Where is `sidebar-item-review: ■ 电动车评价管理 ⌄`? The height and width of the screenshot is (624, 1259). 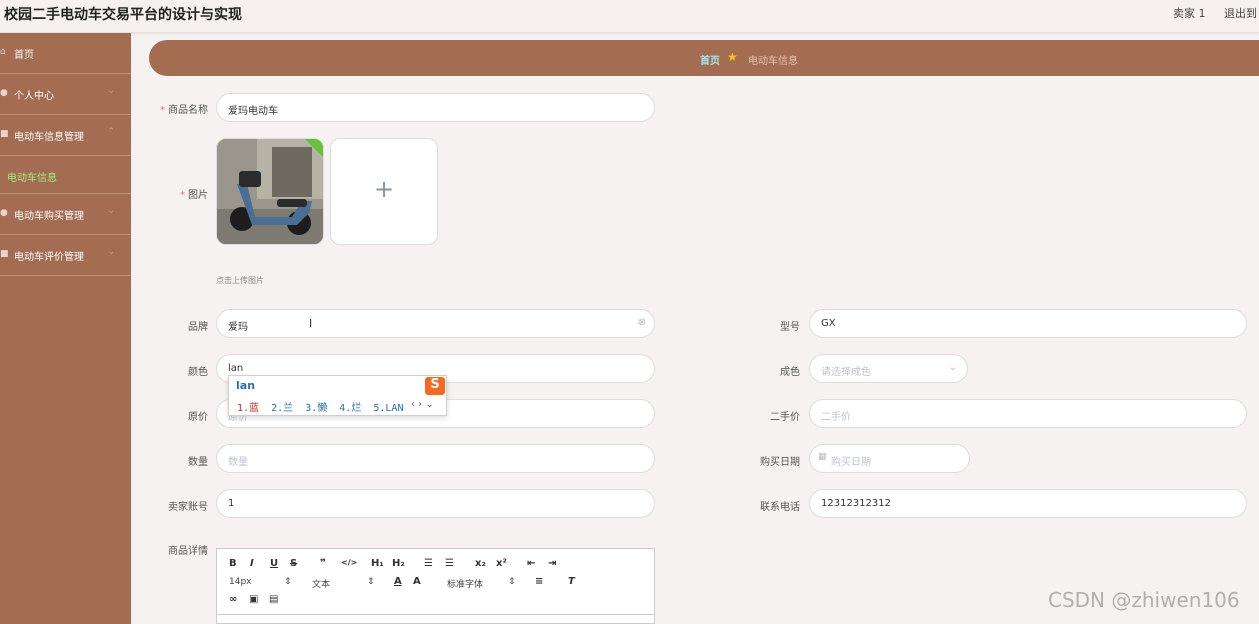
sidebar-item-review: ■ 电动车评价管理 ⌄ is located at coordinates (65, 255).